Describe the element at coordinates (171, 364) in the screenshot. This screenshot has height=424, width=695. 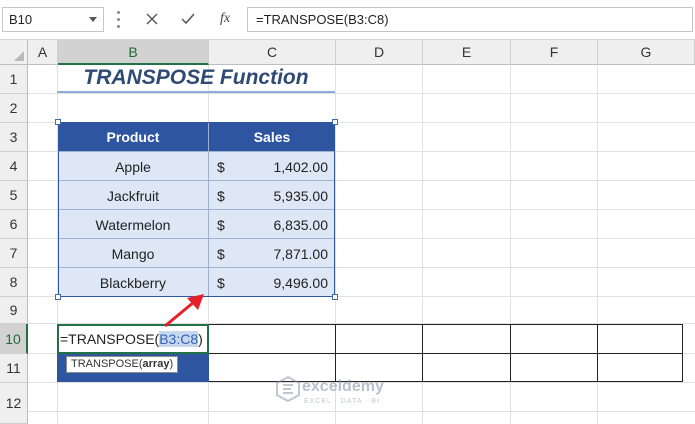
I see `tooltip-close-paren: )` at that location.